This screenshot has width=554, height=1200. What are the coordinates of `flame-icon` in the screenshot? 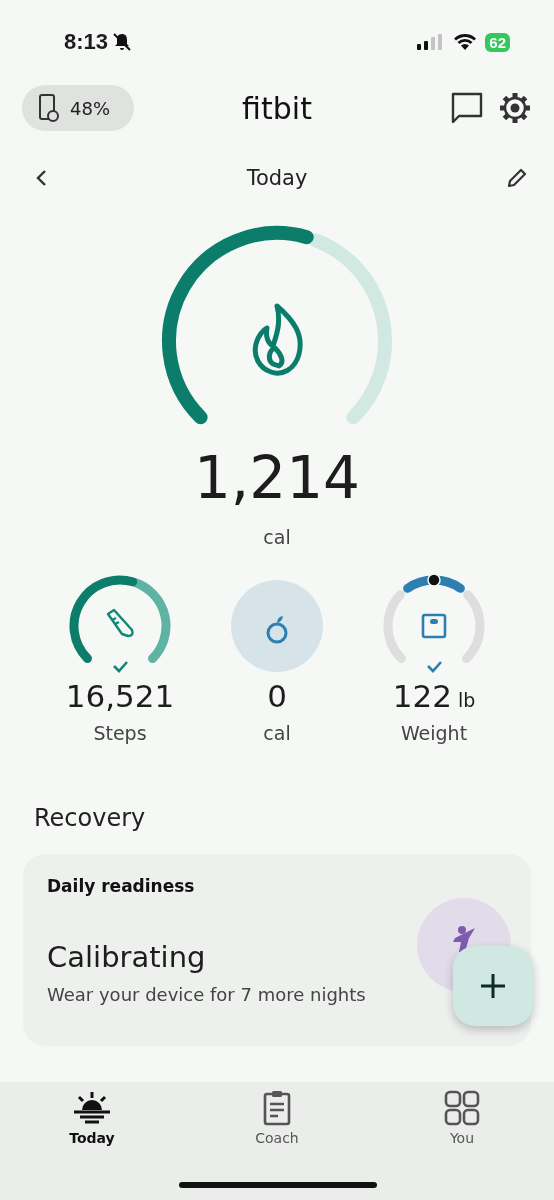 It's located at (277, 339).